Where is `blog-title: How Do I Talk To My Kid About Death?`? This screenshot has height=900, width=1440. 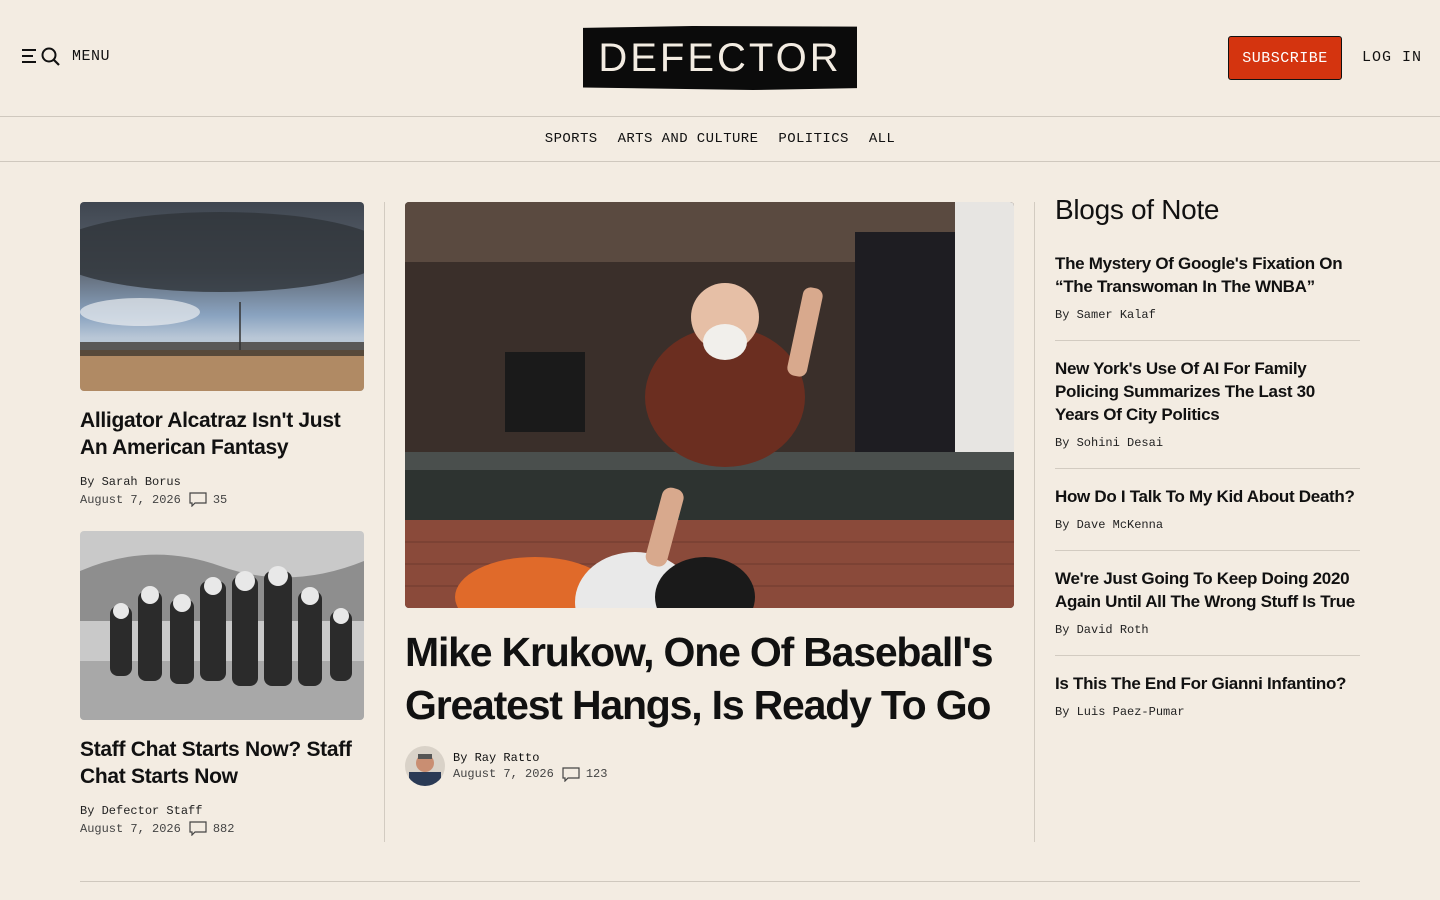 blog-title: How Do I Talk To My Kid About Death? is located at coordinates (1207, 496).